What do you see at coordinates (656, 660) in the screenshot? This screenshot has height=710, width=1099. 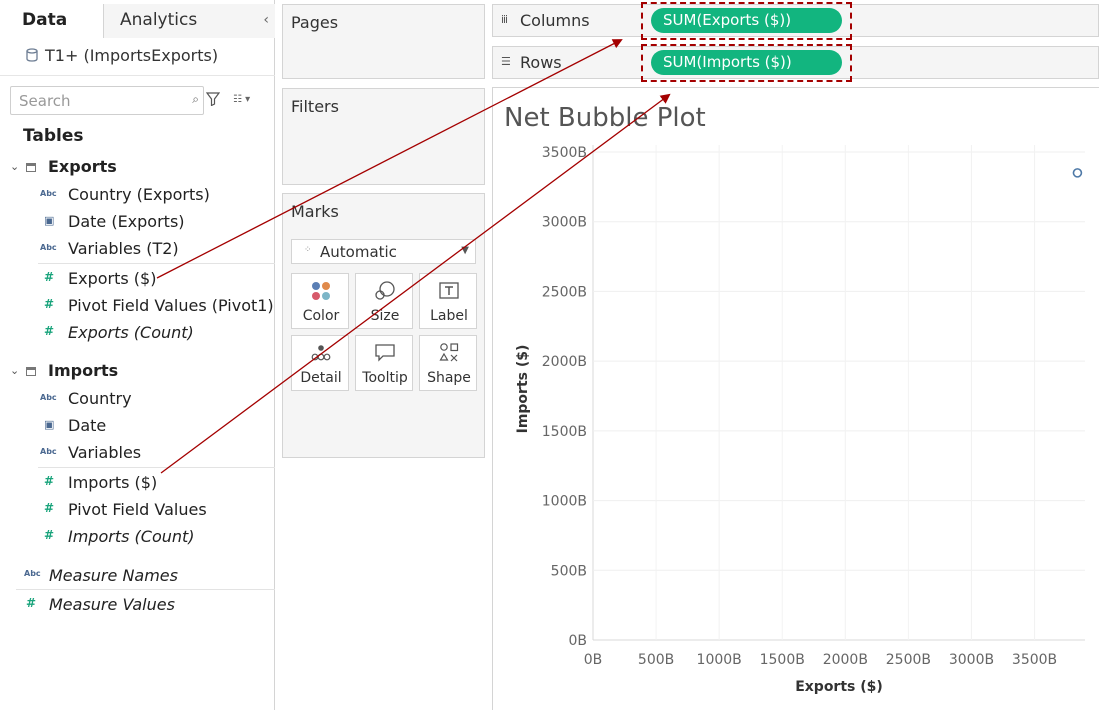 I see `x-tick-label: 500B` at bounding box center [656, 660].